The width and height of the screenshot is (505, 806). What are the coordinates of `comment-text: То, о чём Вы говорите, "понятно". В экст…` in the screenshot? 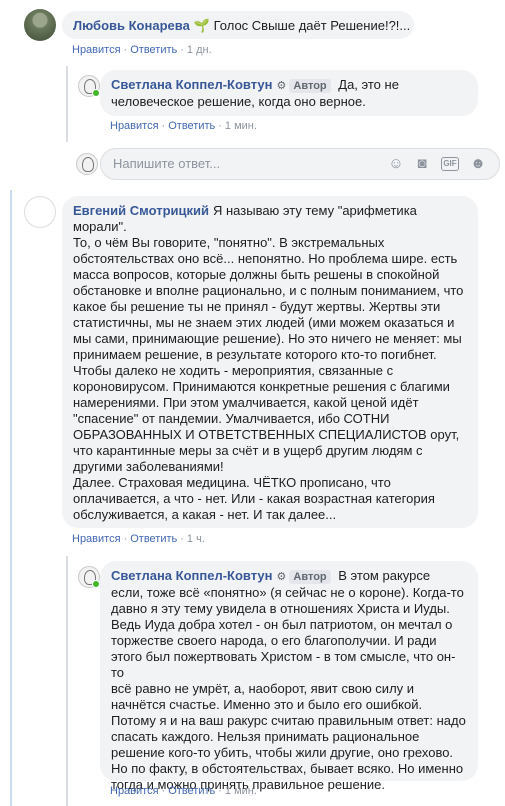 It's located at (229, 242).